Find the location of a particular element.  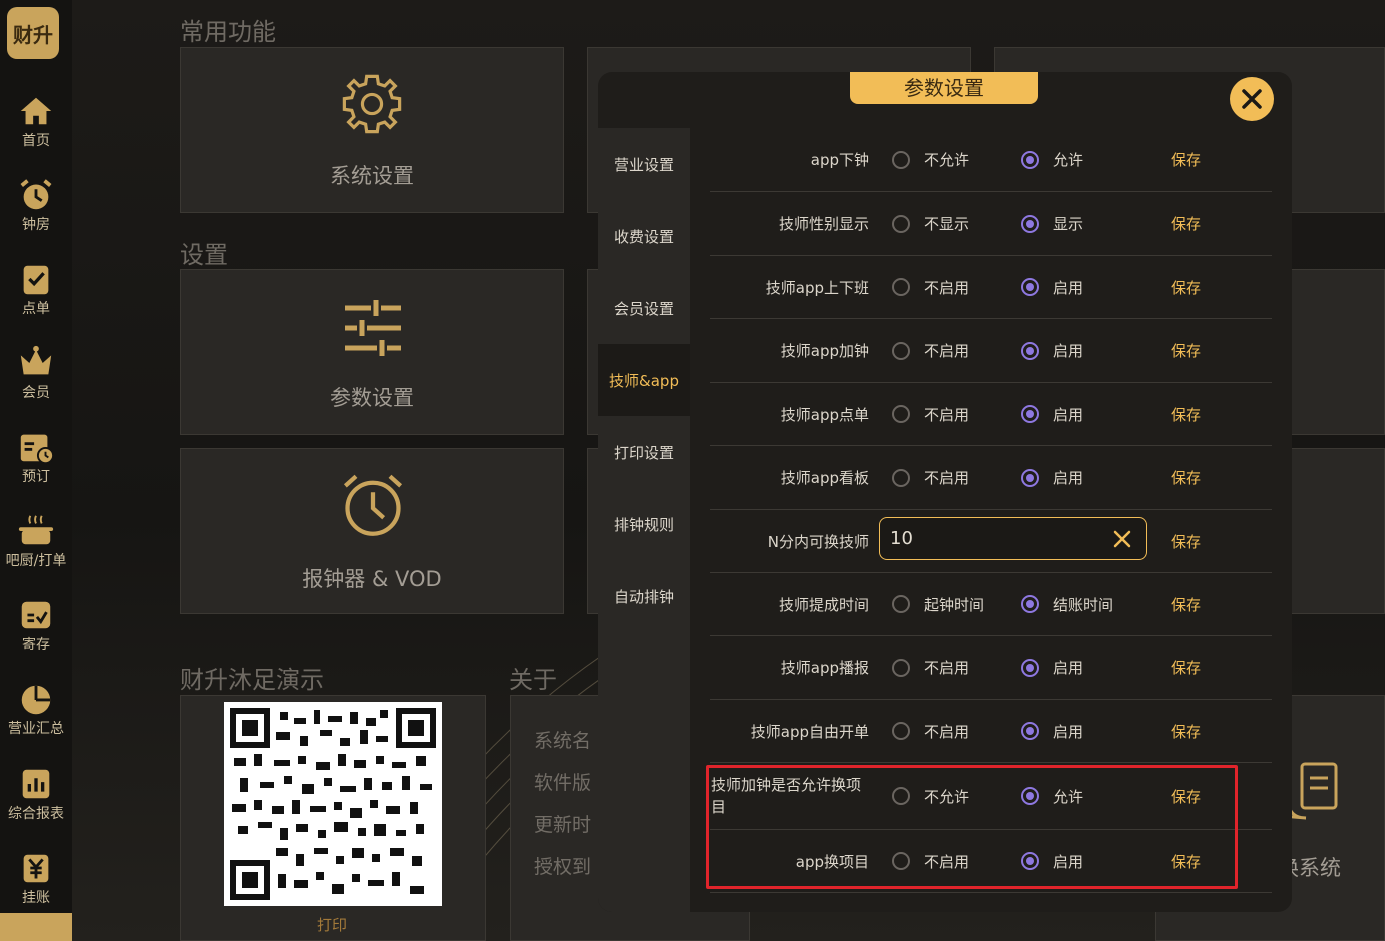

settings-tabs: 营业设置 收费设置 会员设置 技师&app 打印设置 排钟规则 自动排钟 is located at coordinates (644, 520).